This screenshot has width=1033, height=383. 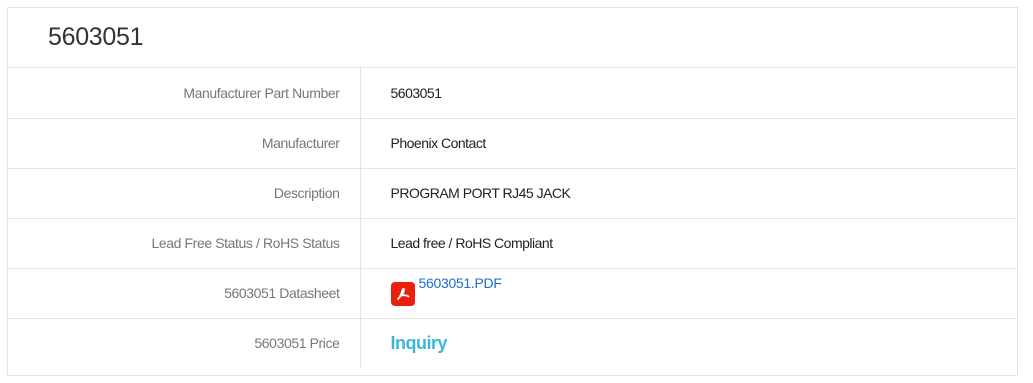 I want to click on pdf-icon, so click(x=402, y=293).